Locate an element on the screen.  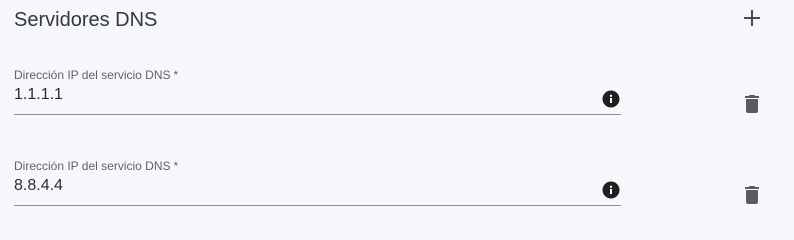
plus-icon is located at coordinates (752, 18).